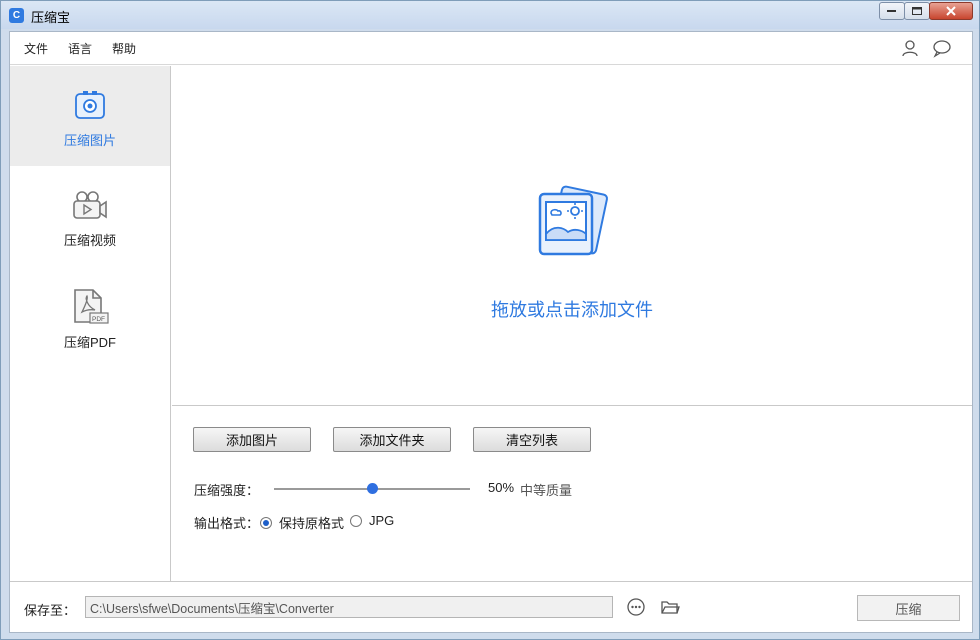 The height and width of the screenshot is (640, 980). Describe the element at coordinates (532, 439) in the screenshot. I see `clear-list-button: 清空列表` at that location.